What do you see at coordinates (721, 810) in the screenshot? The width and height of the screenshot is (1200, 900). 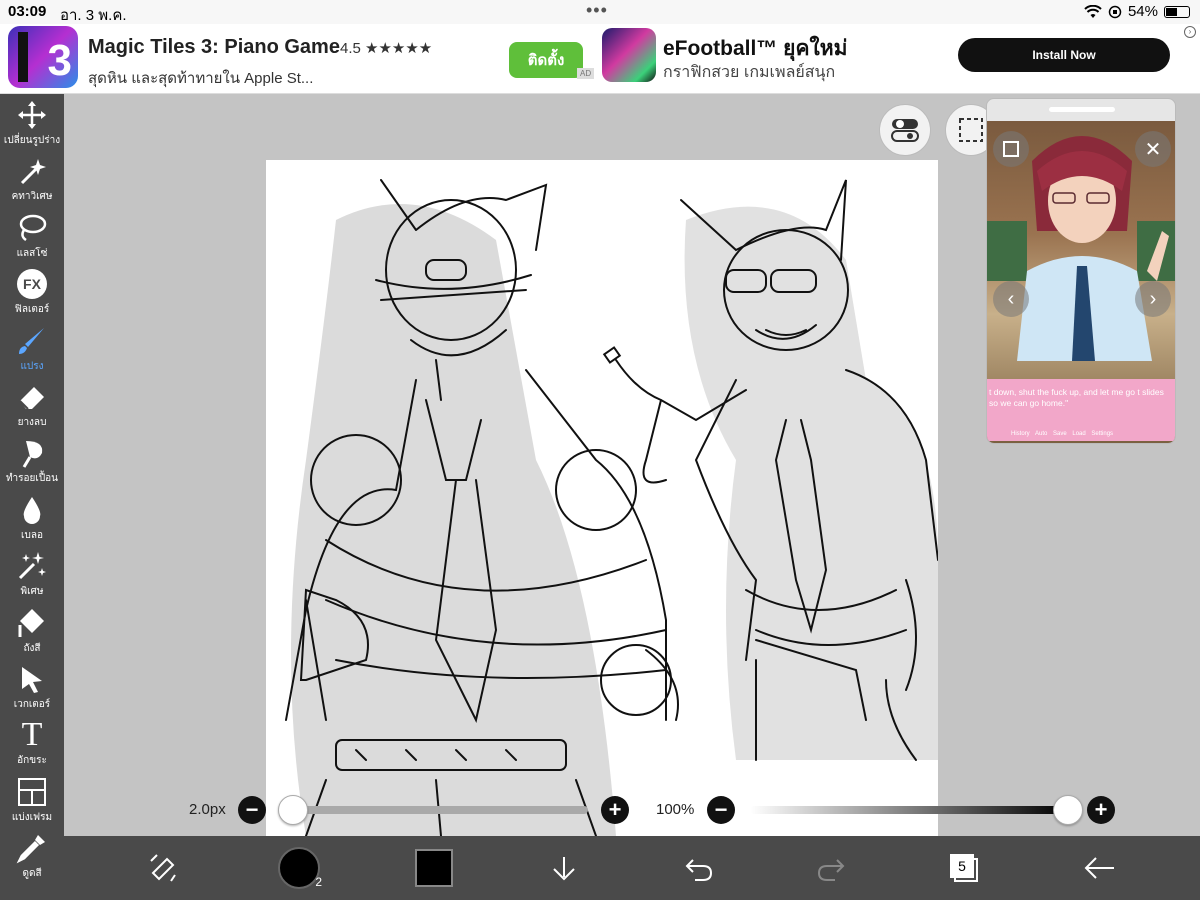 I see `opacity-decrease-button: −` at bounding box center [721, 810].